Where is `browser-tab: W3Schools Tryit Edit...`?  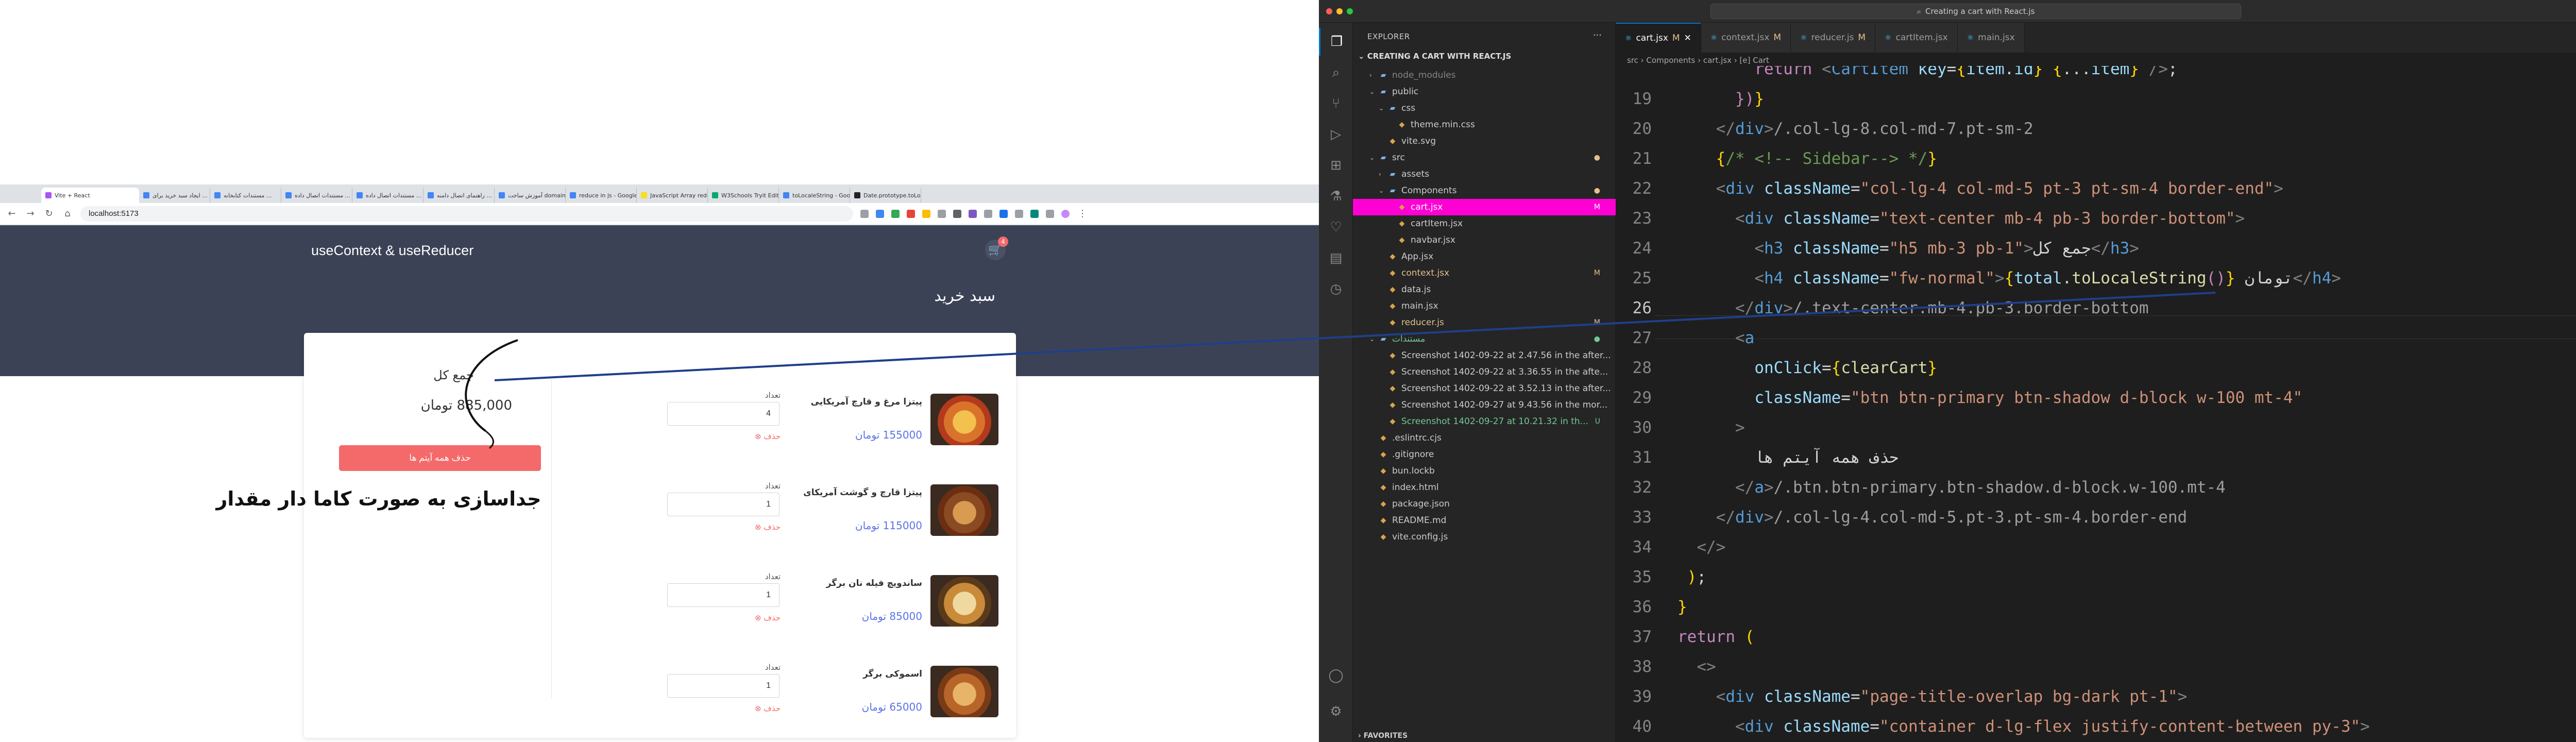
browser-tab: W3Schools Tryit Edit... is located at coordinates (743, 195).